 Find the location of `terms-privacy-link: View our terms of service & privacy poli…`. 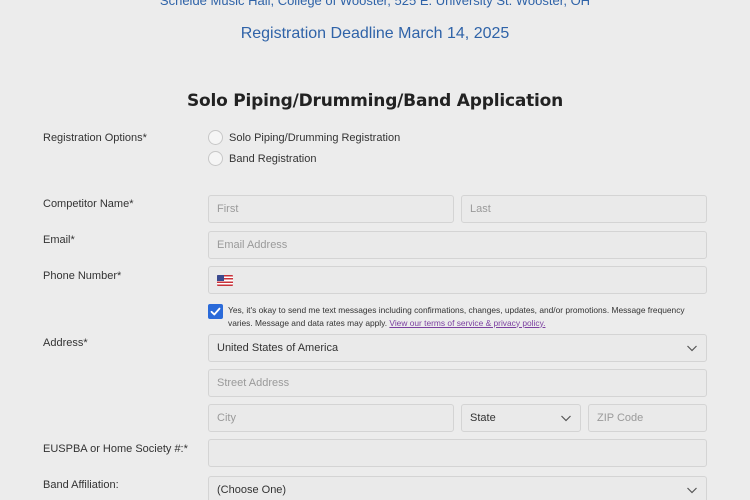

terms-privacy-link: View our terms of service & privacy poli… is located at coordinates (467, 323).